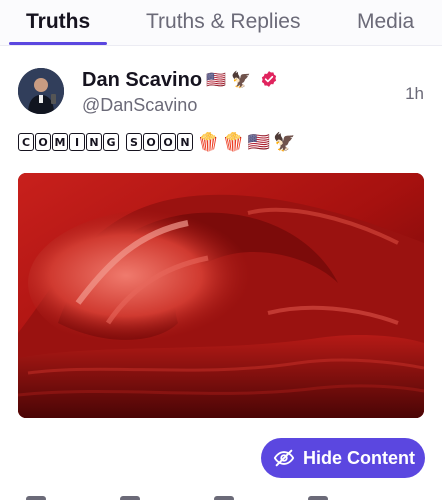  Describe the element at coordinates (139, 105) in the screenshot. I see `author-handle: @DanScavino` at that location.